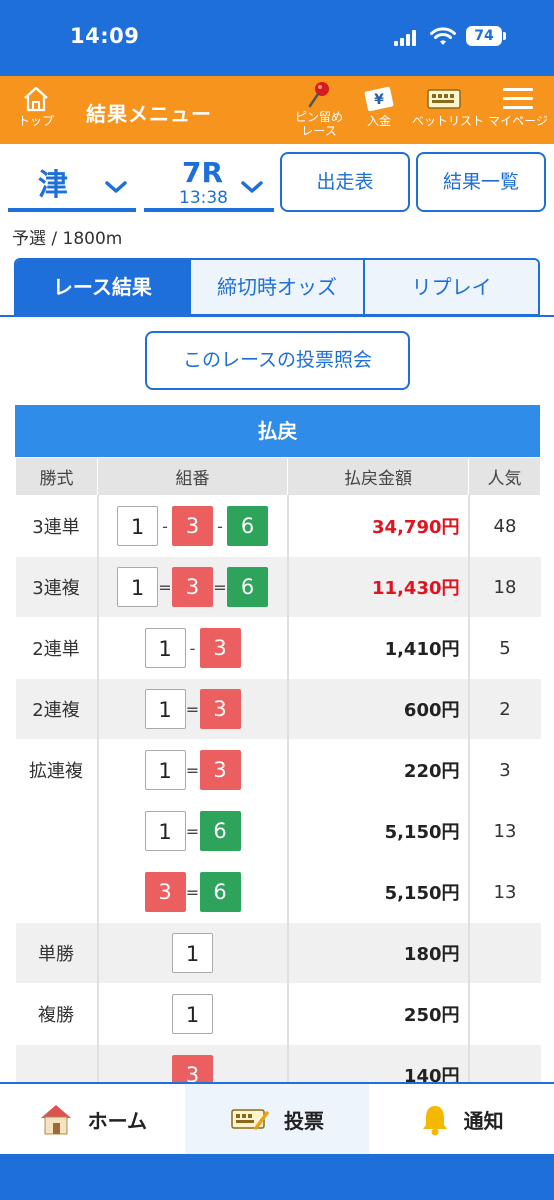 This screenshot has height=1200, width=554. Describe the element at coordinates (504, 526) in the screenshot. I see `popularity: 48` at that location.